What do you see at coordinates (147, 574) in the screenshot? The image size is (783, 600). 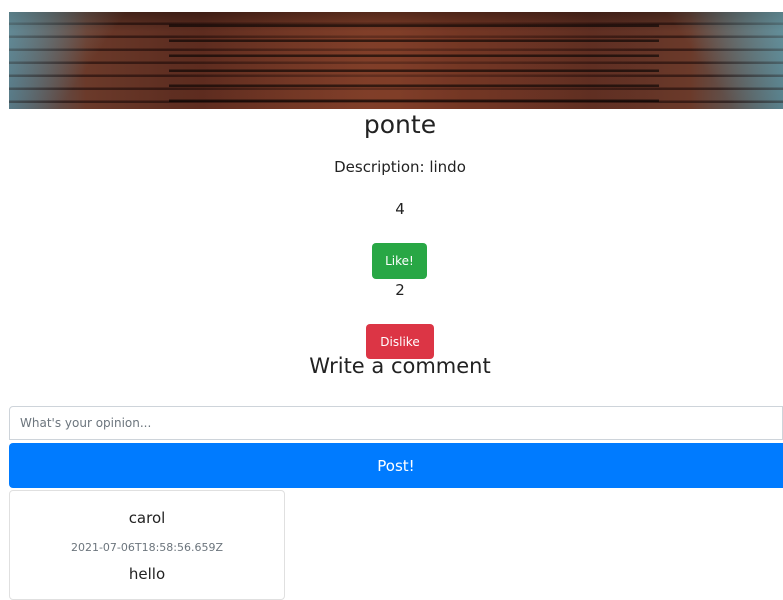 I see `comment-text: hello` at bounding box center [147, 574].